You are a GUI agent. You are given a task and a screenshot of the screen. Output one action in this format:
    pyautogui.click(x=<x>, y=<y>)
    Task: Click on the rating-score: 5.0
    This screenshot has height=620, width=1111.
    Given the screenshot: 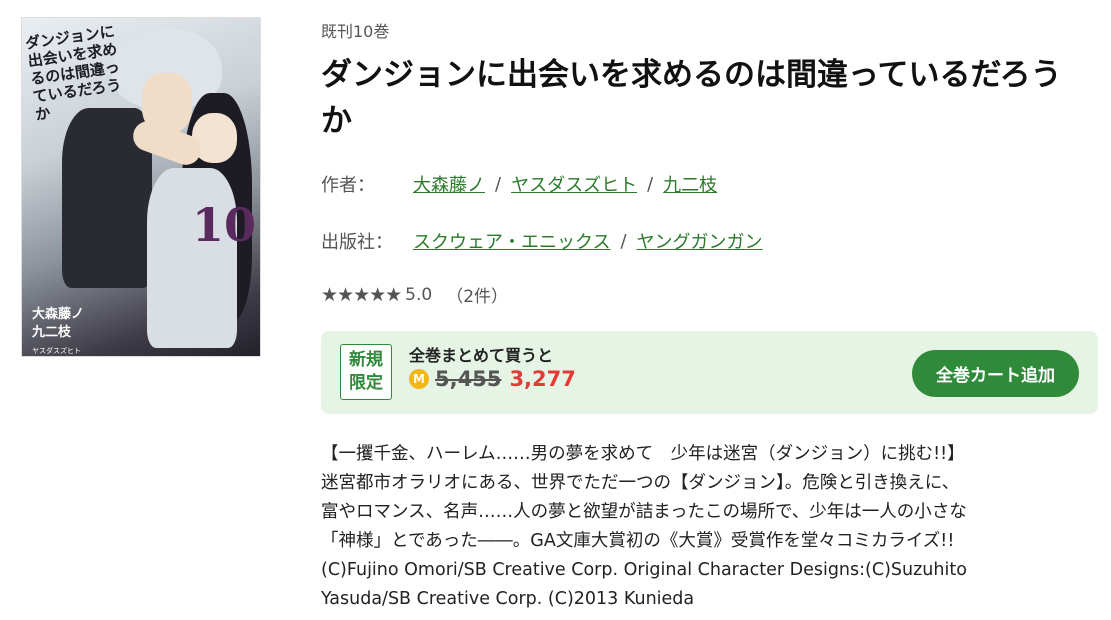 What is the action you would take?
    pyautogui.click(x=419, y=294)
    